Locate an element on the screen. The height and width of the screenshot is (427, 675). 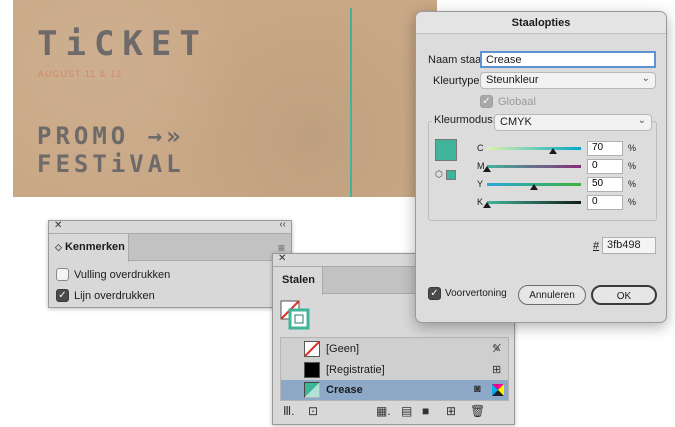
folder-icon: ■ is located at coordinates (425, 411).